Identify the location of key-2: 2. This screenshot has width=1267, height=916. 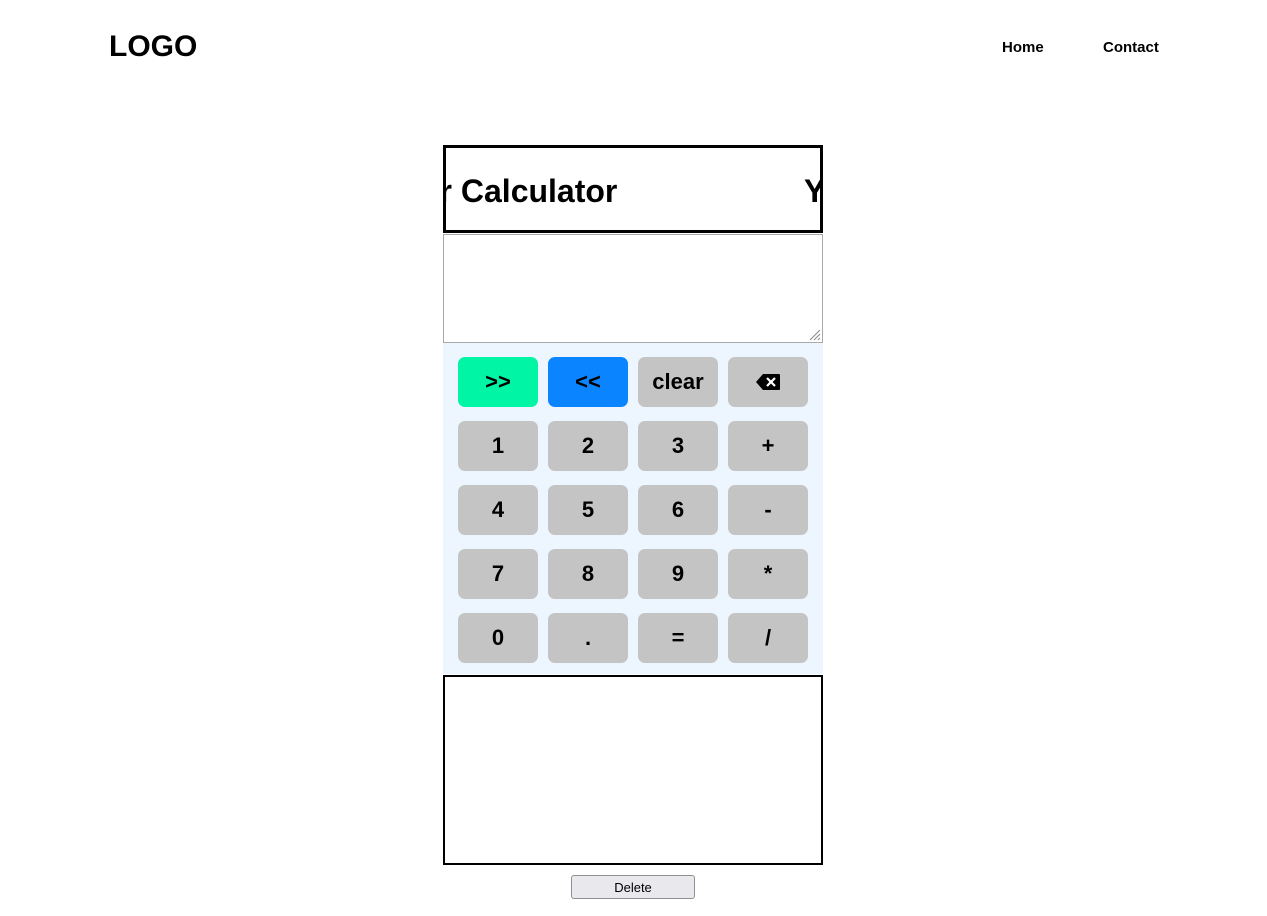
(588, 446).